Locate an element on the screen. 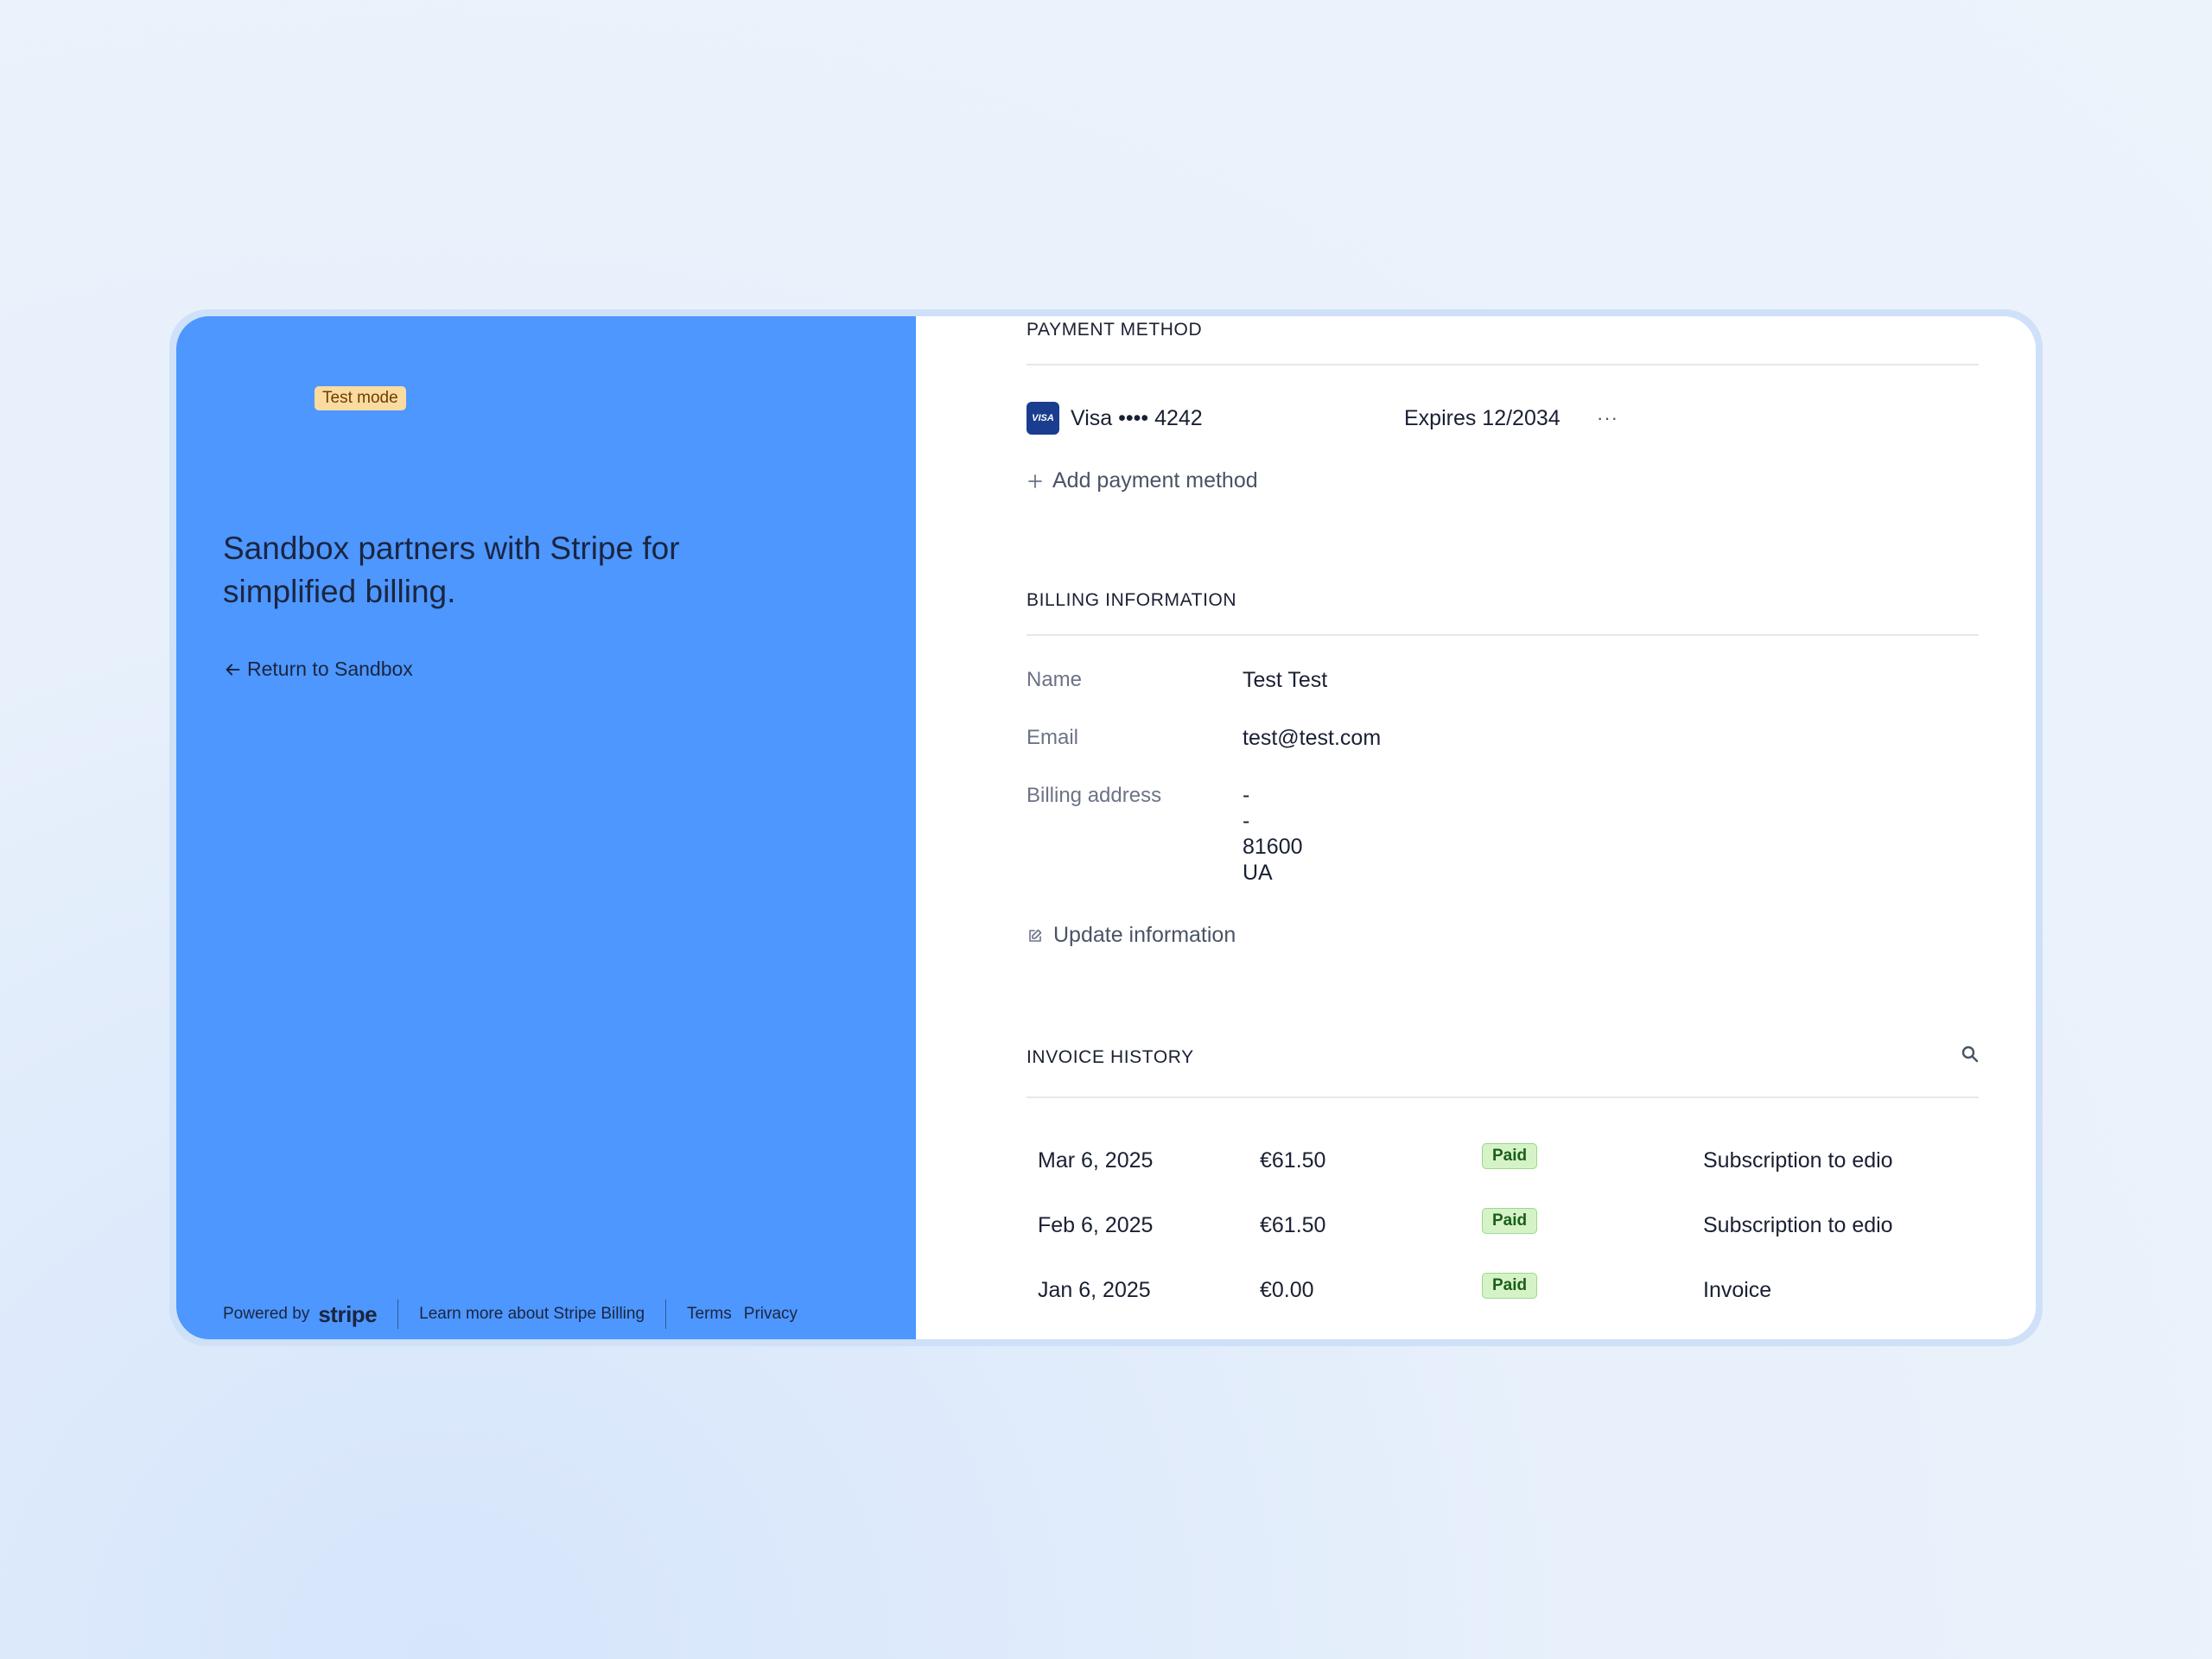 This screenshot has height=1659, width=2212. update-information-button: Update information is located at coordinates (1131, 936).